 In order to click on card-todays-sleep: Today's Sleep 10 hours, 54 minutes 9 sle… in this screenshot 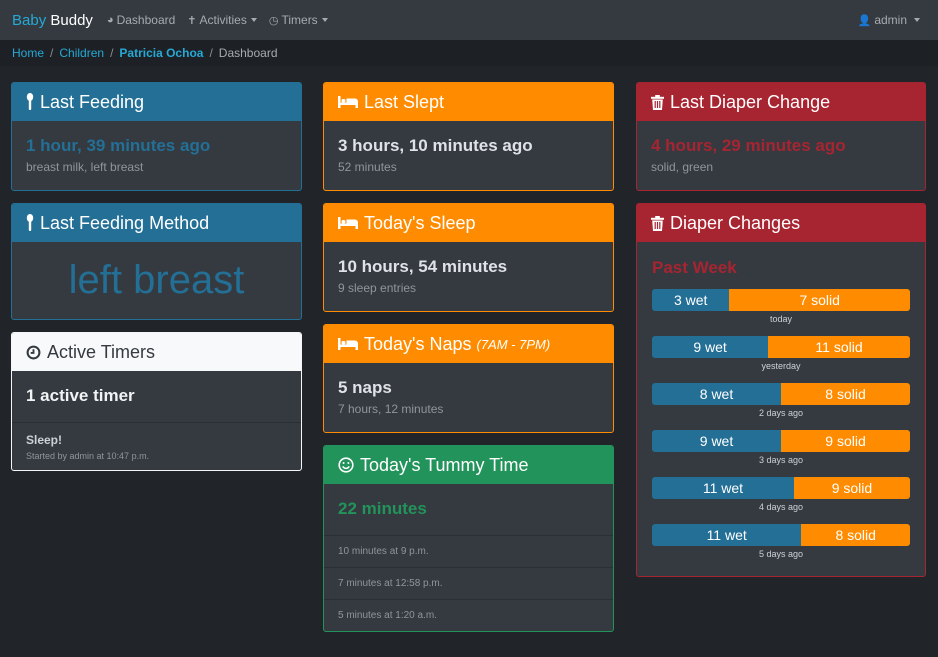, I will do `click(468, 257)`.